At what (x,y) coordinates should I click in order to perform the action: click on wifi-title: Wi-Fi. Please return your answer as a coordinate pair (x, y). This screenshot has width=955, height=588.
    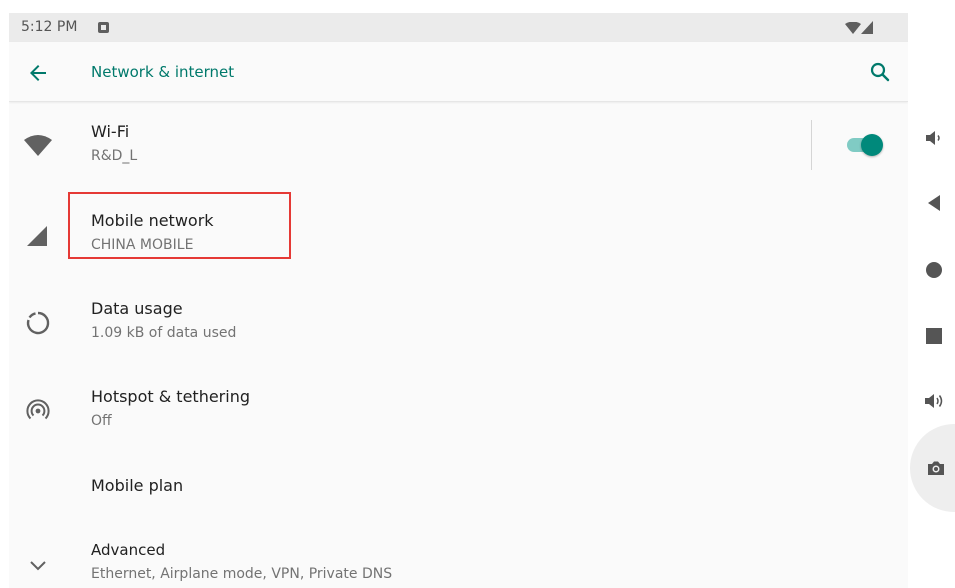
    Looking at the image, I should click on (110, 131).